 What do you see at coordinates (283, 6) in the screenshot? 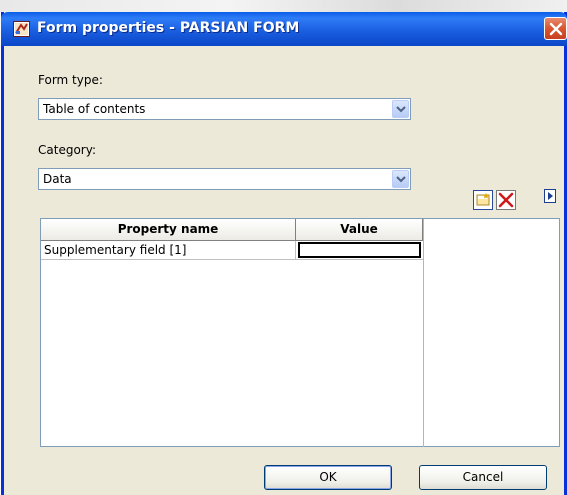
I see `desktop-background` at bounding box center [283, 6].